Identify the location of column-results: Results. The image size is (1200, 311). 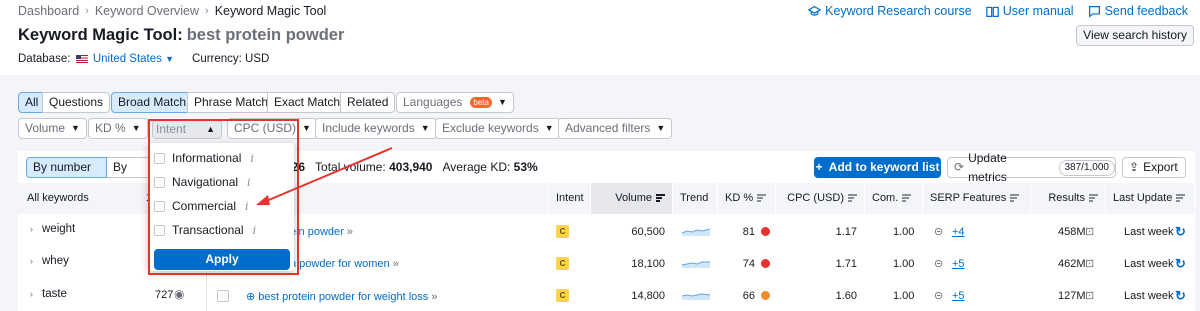
(1068, 198).